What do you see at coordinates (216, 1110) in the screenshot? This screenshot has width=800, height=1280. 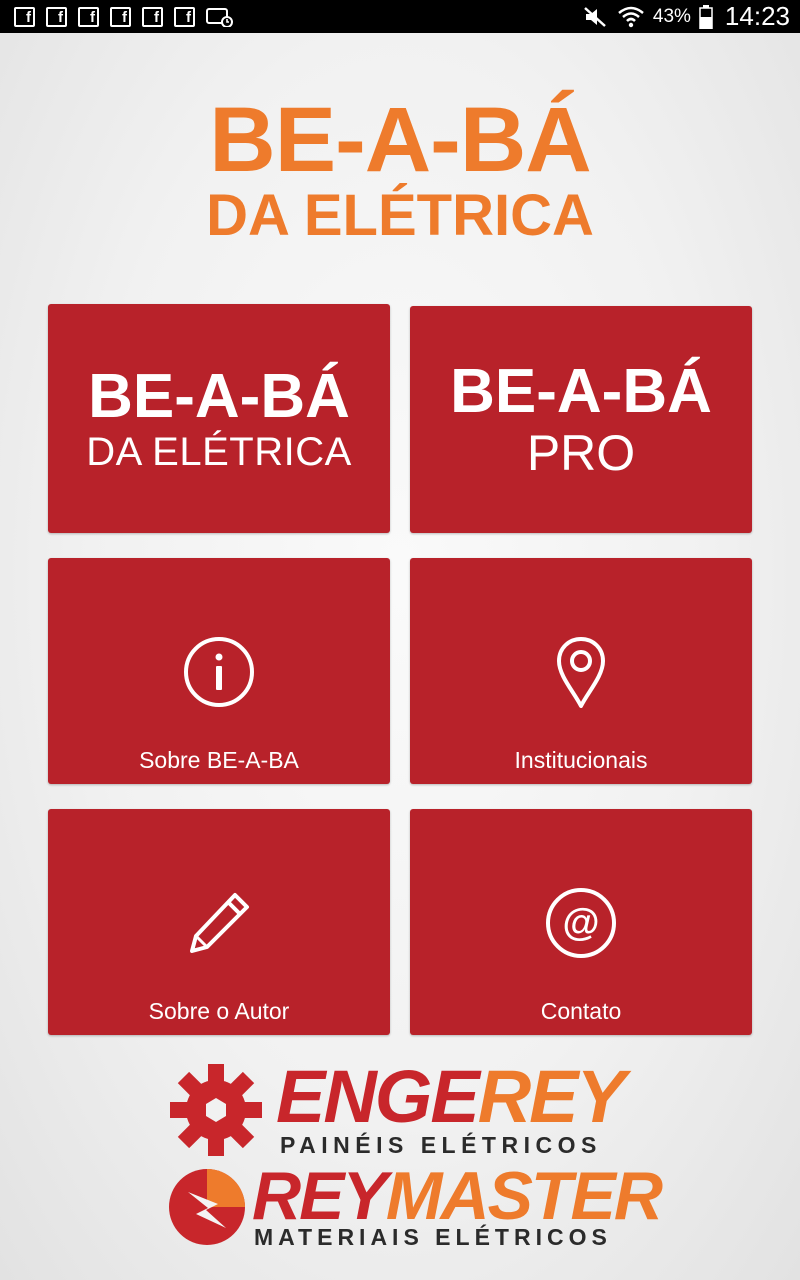 I see `gear-icon` at bounding box center [216, 1110].